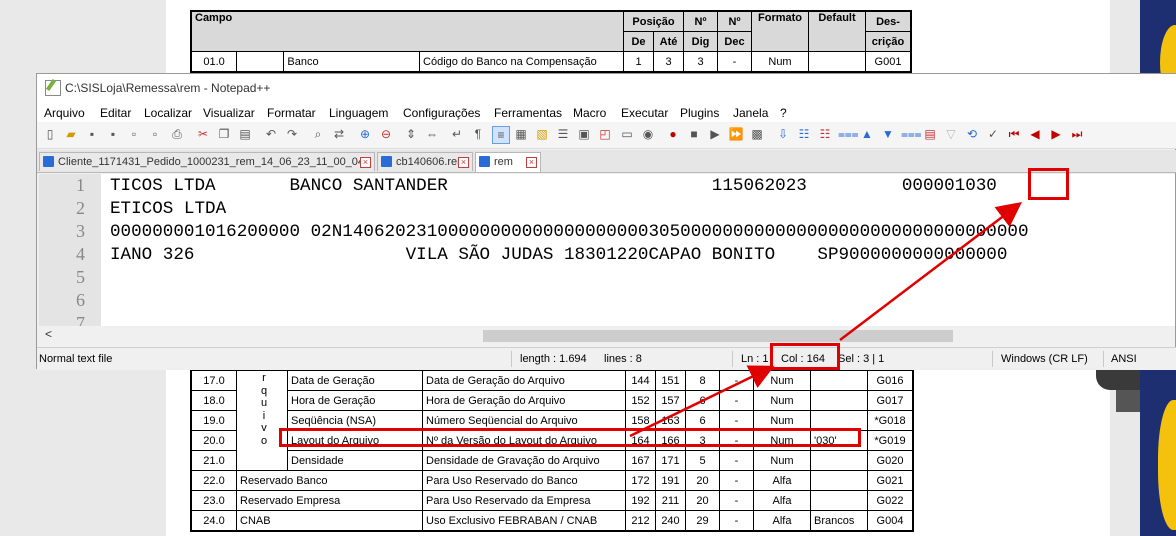 The image size is (1176, 536). What do you see at coordinates (1056, 134) in the screenshot?
I see `next-bookmark-icon: ▶` at bounding box center [1056, 134].